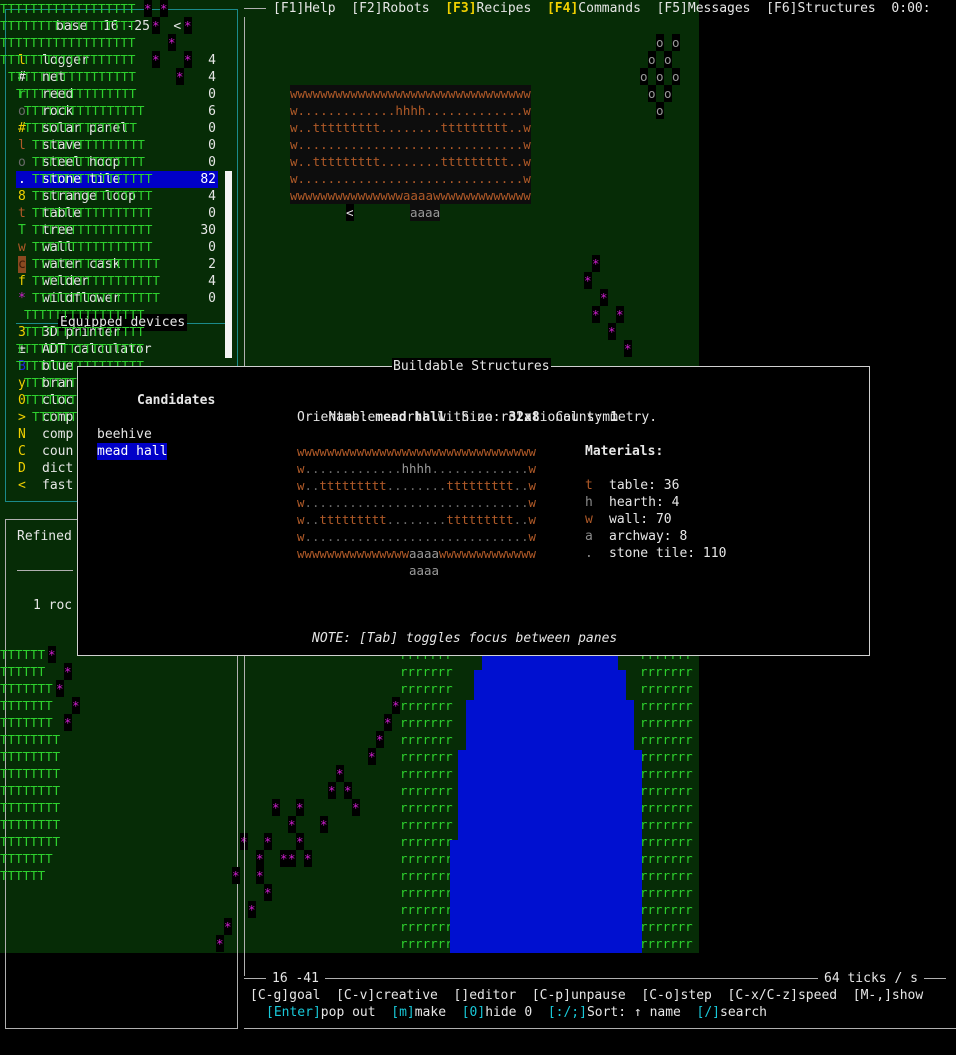 This screenshot has height=1055, width=956. I want to click on key-hint: [C-o]step, so click(676, 995).